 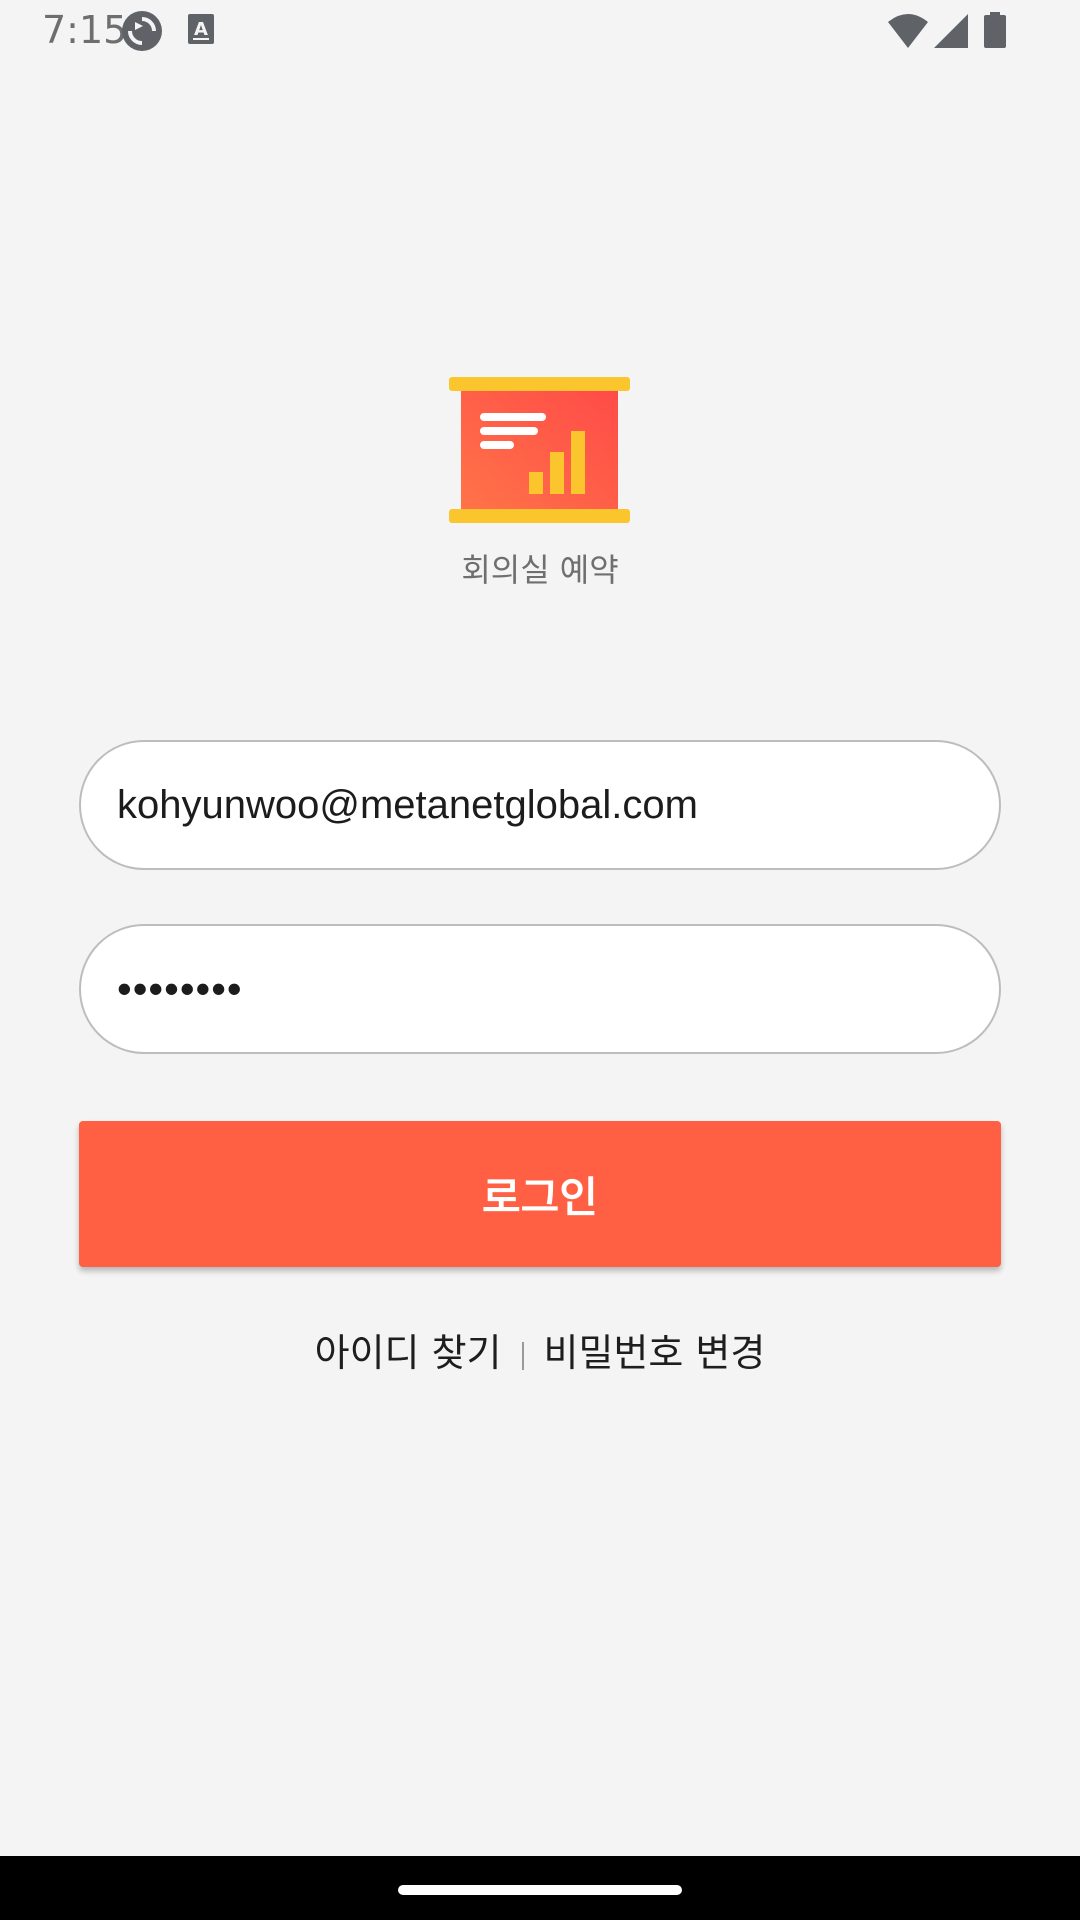 I want to click on login-button: 로그인, so click(x=540, y=1194).